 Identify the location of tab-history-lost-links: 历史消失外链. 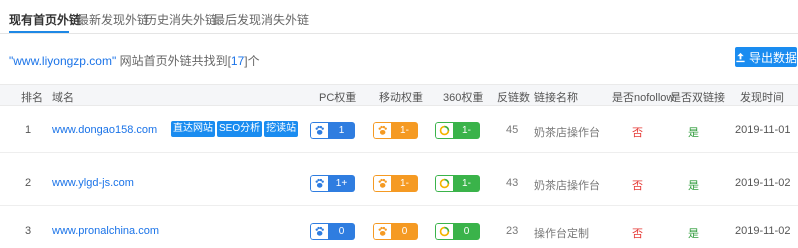
(181, 19).